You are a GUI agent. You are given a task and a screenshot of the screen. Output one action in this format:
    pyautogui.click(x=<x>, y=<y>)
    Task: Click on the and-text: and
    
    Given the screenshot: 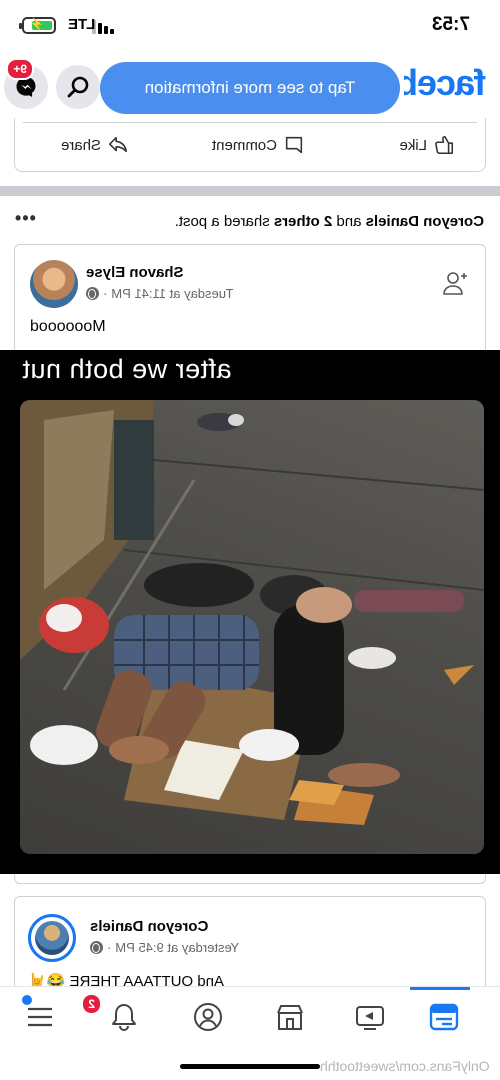 What is the action you would take?
    pyautogui.click(x=349, y=221)
    